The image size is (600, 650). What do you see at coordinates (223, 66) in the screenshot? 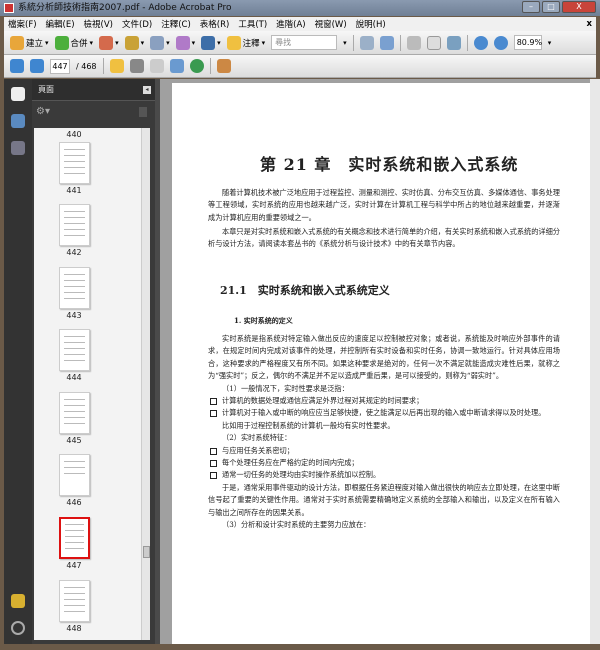
I see `acrobat-com-icon` at bounding box center [223, 66].